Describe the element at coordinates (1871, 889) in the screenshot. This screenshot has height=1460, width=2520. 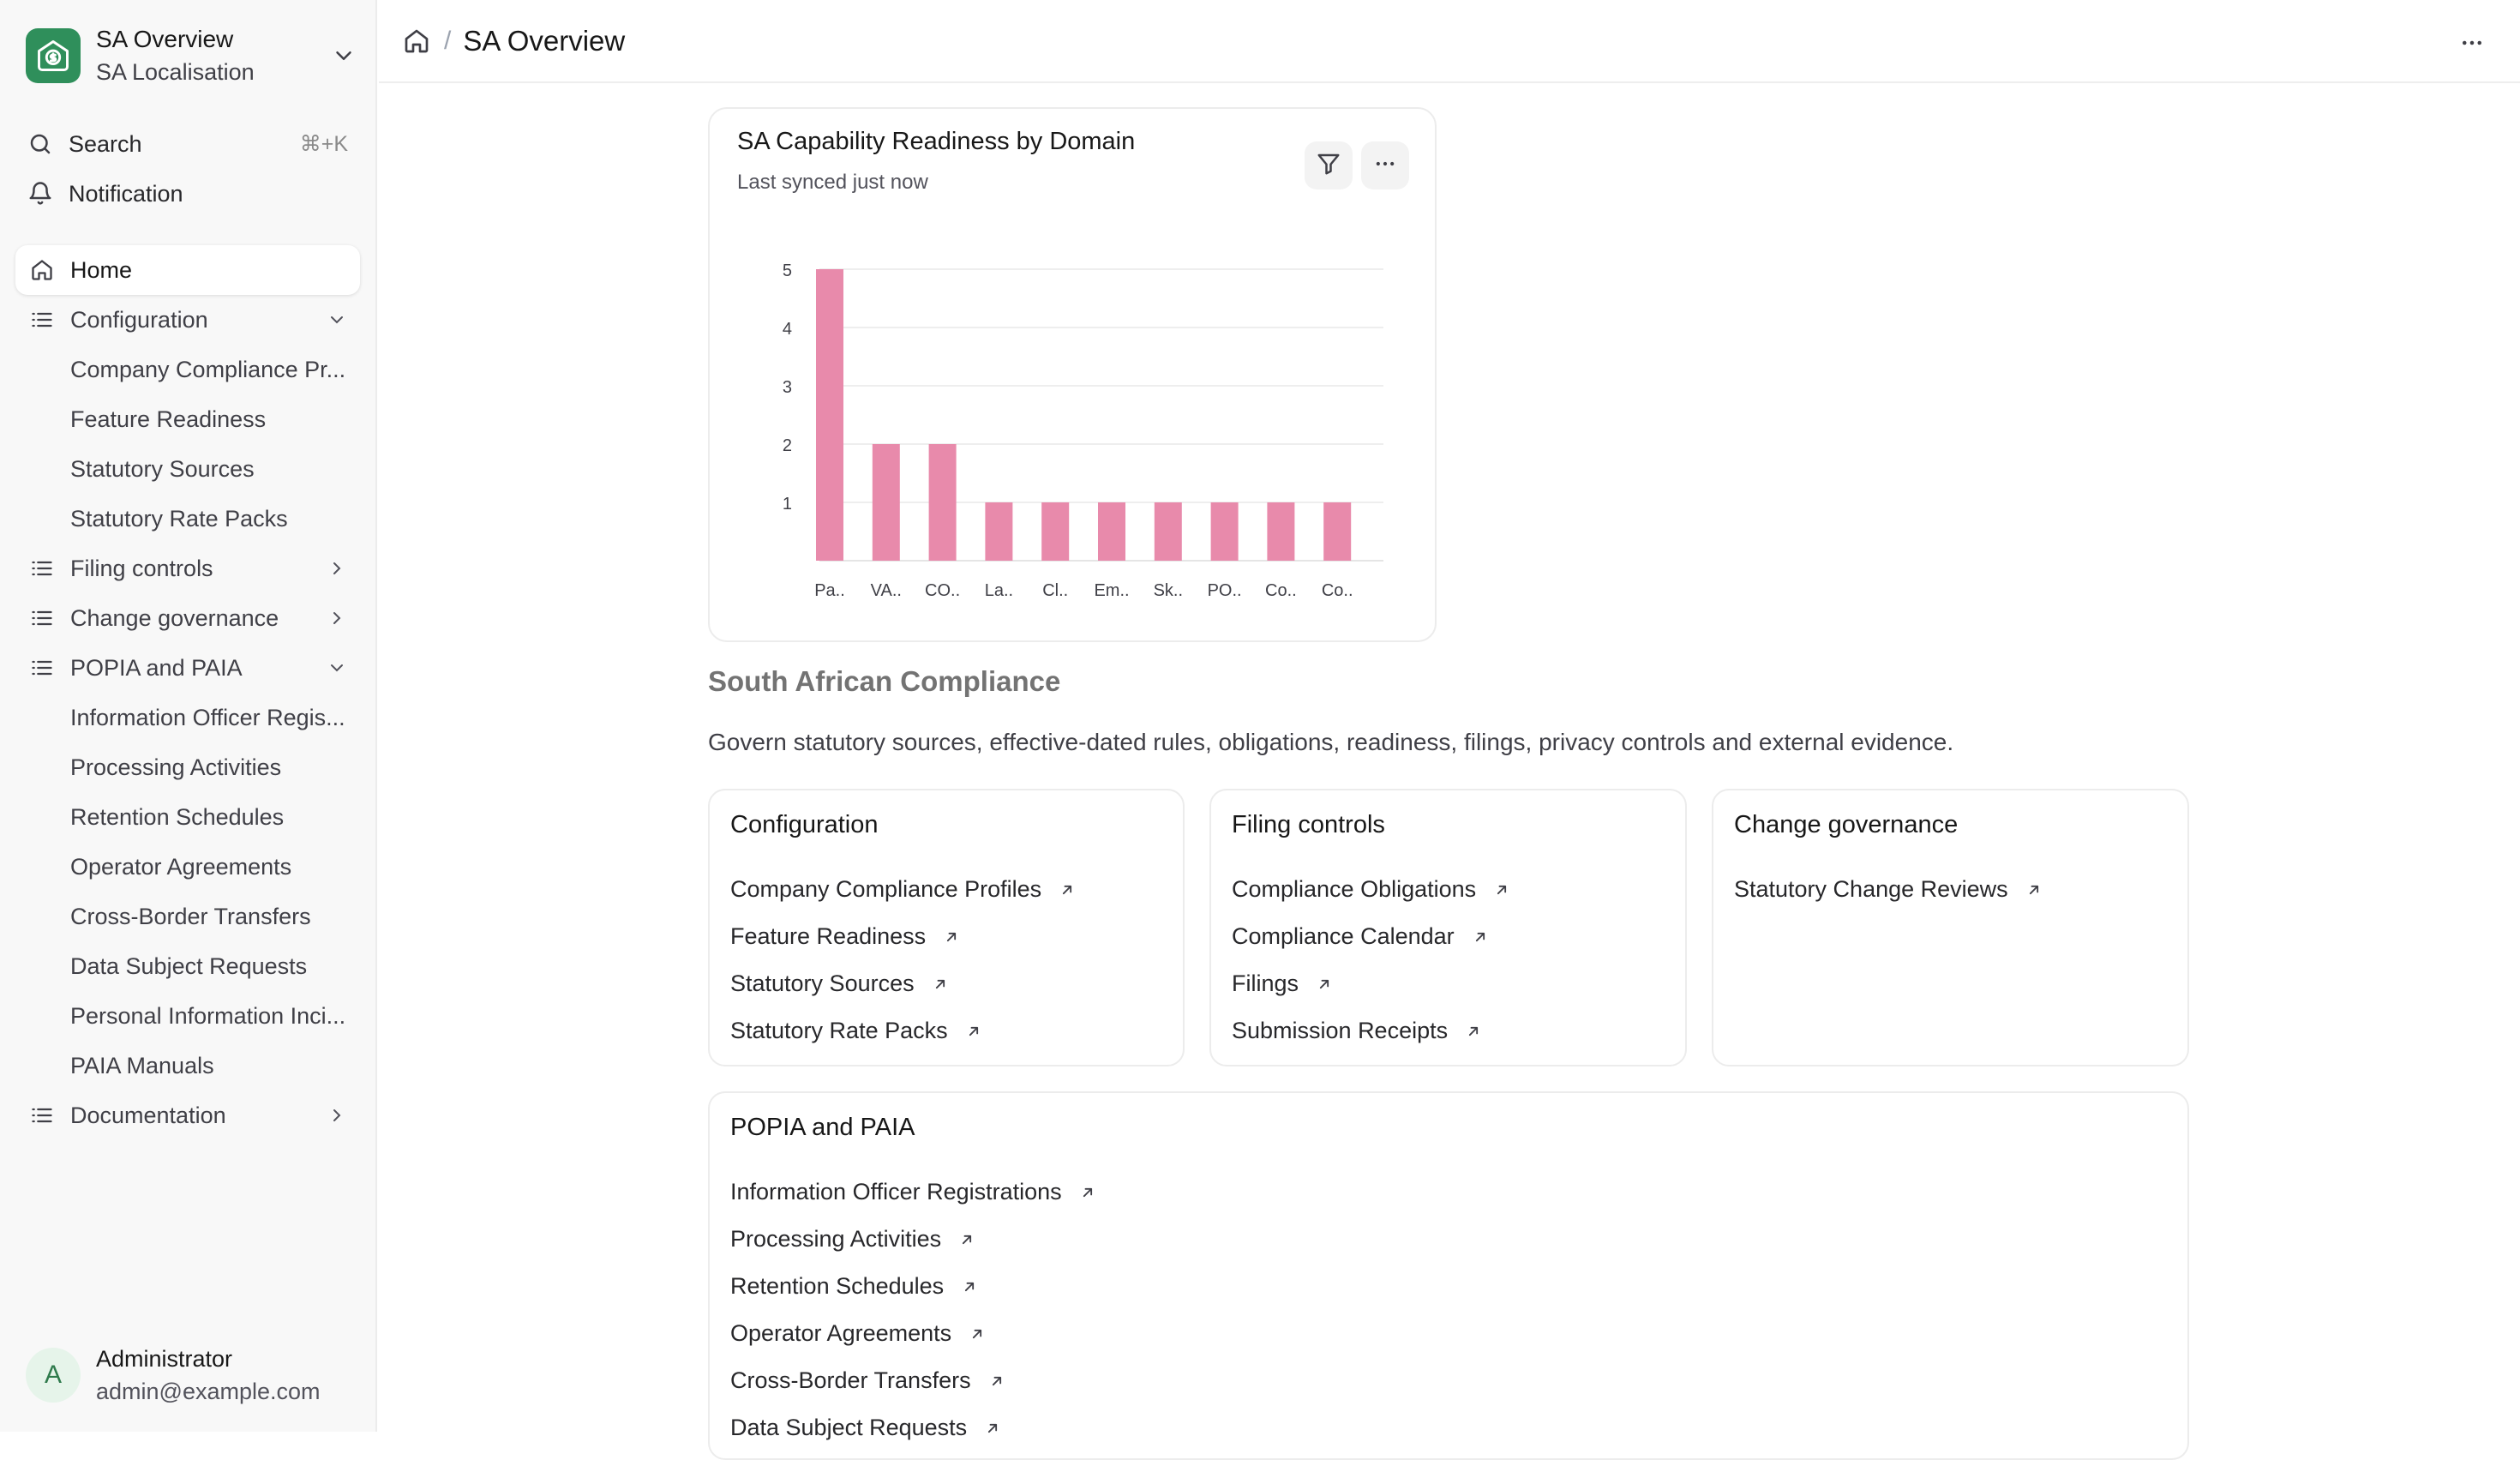
I see `link-label: Statutory Change Reviews` at that location.